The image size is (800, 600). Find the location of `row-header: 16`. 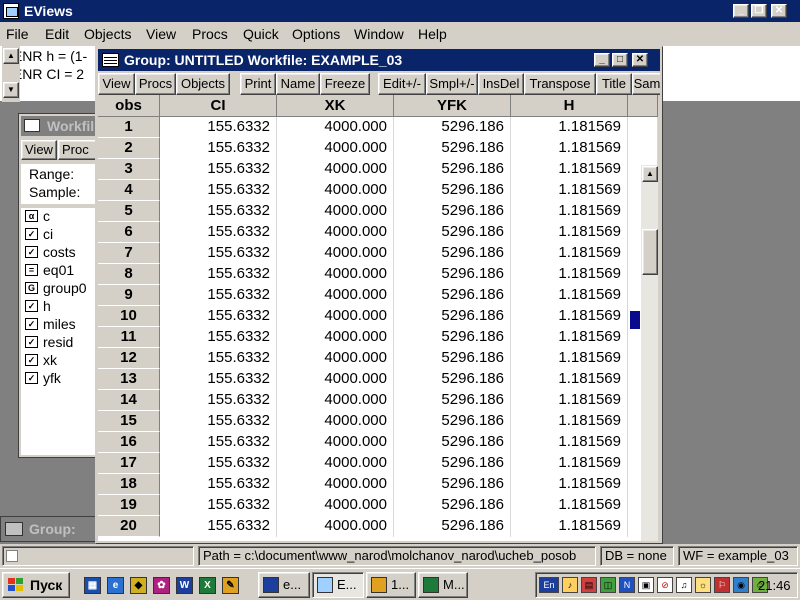

row-header: 16 is located at coordinates (129, 442).